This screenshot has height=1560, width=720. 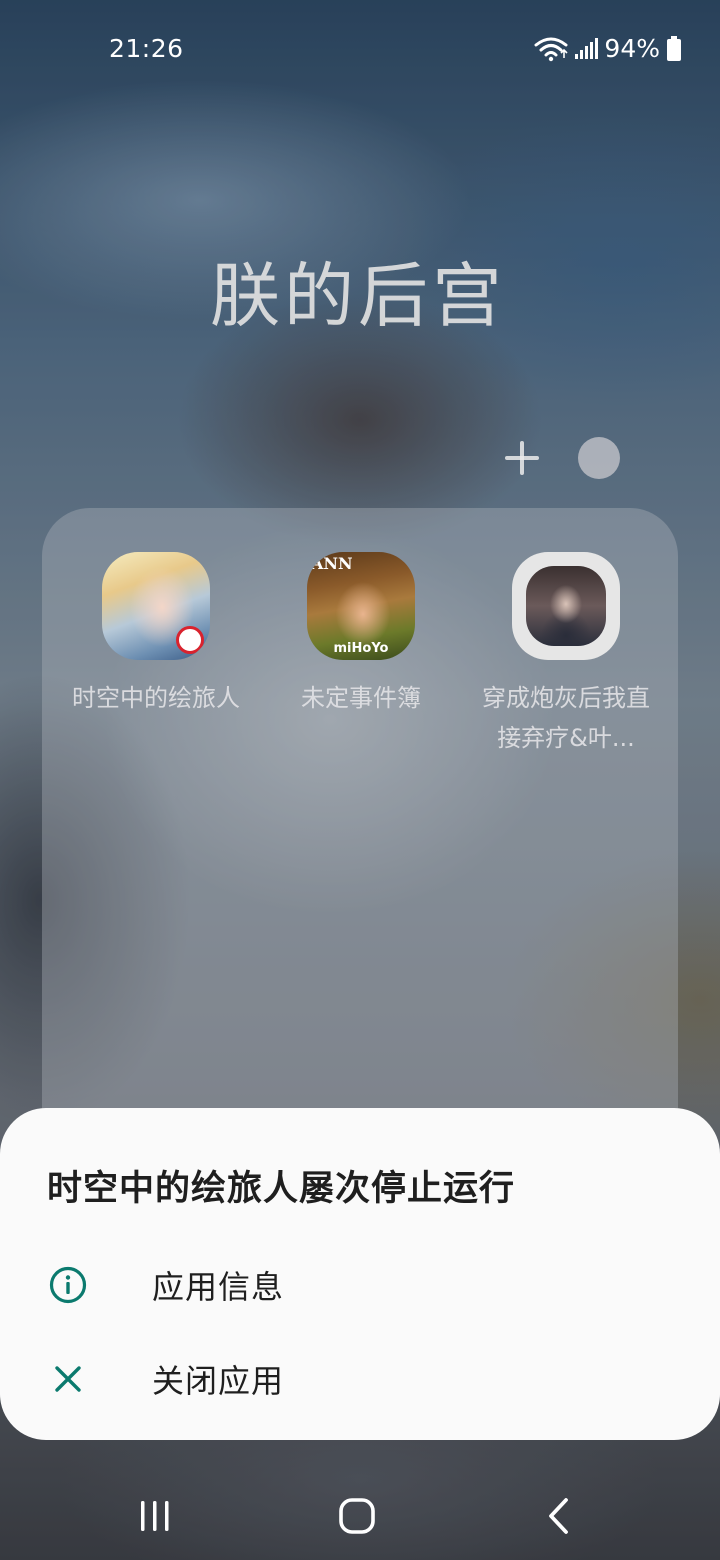 I want to click on status-bar: 21:26 94%, so click(x=360, y=50).